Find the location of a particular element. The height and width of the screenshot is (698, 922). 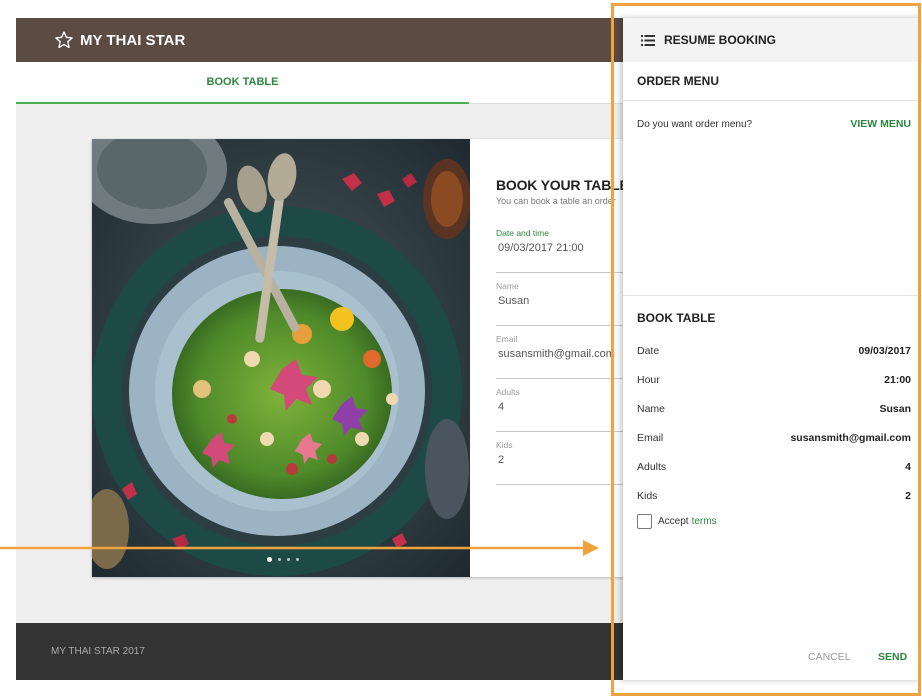

footer-text: MY THAI STAR 2017 is located at coordinates (98, 651).